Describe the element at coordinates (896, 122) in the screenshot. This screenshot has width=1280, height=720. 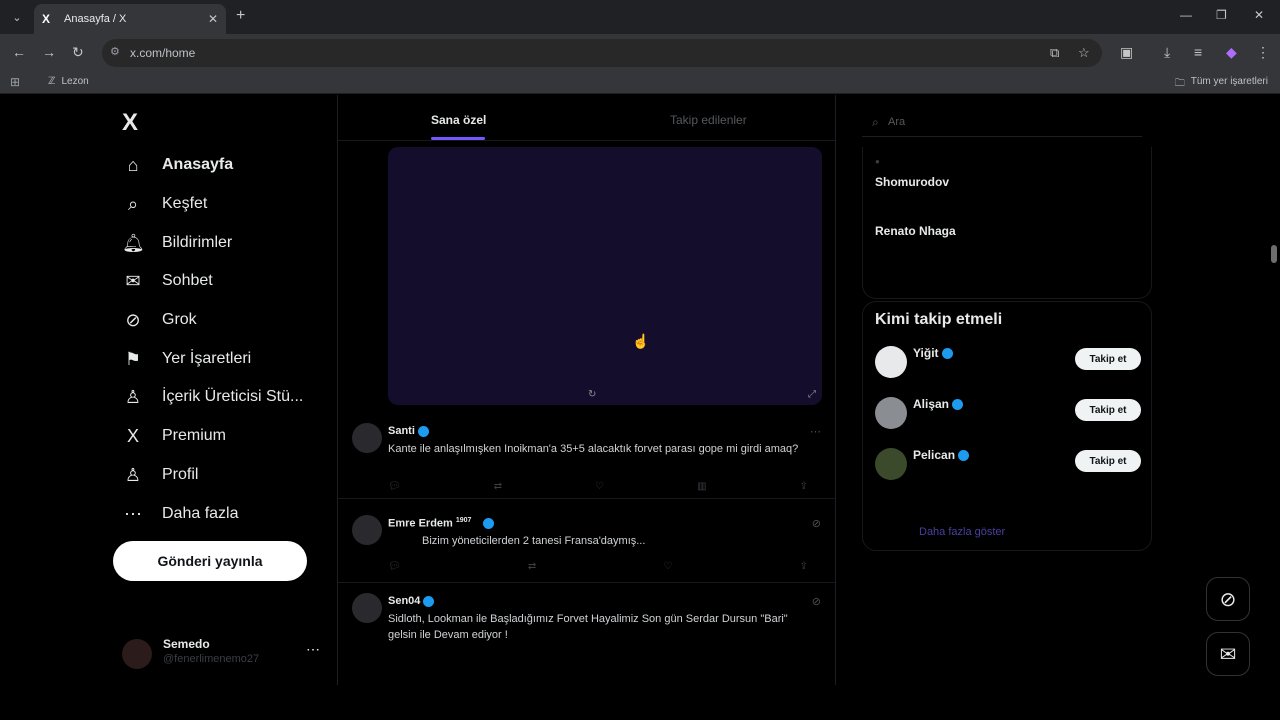
I see `search-input: Ara` at that location.